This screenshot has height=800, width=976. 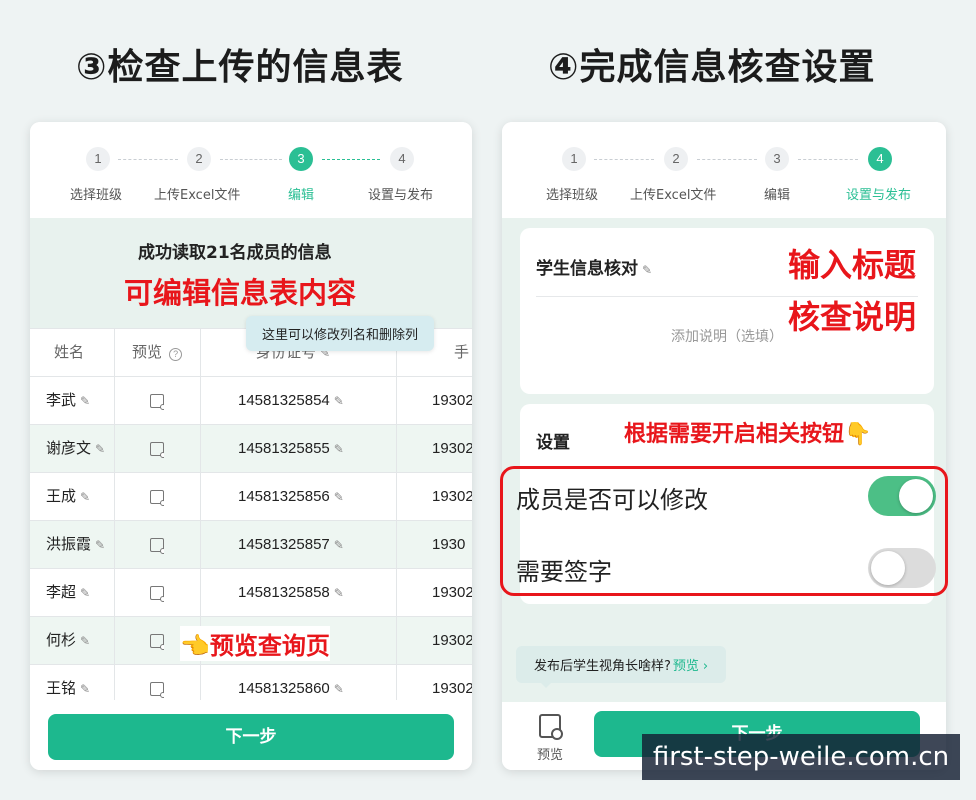 What do you see at coordinates (291, 545) in the screenshot?
I see `id-cell: 14581325857 ✎` at bounding box center [291, 545].